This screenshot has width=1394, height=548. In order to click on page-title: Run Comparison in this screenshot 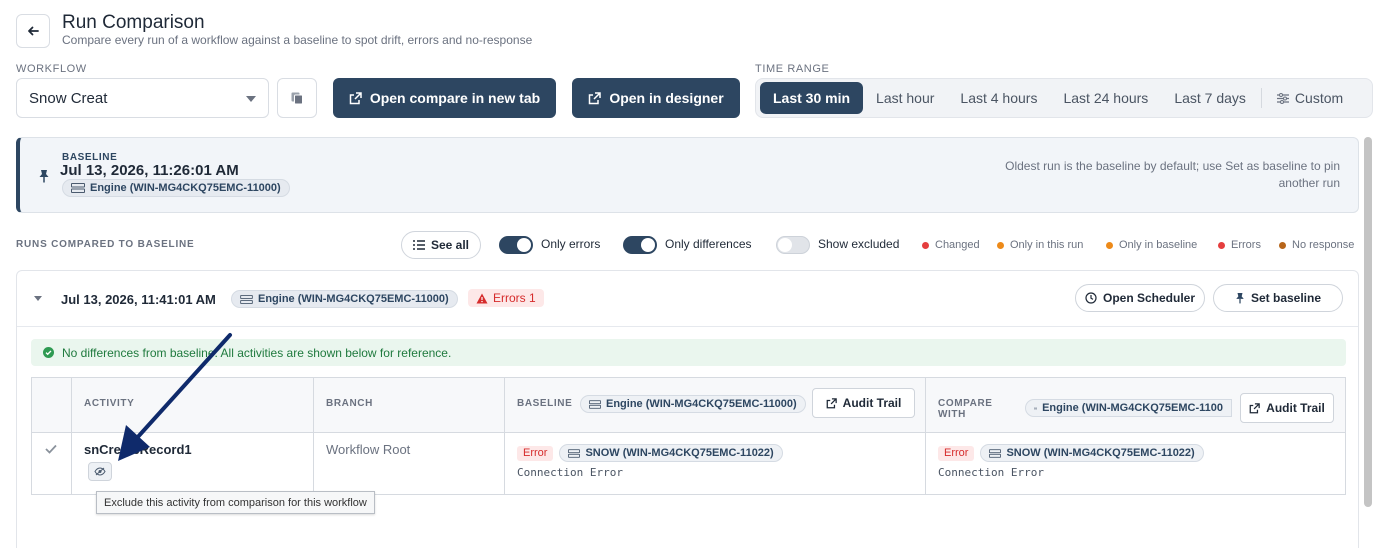, I will do `click(133, 22)`.